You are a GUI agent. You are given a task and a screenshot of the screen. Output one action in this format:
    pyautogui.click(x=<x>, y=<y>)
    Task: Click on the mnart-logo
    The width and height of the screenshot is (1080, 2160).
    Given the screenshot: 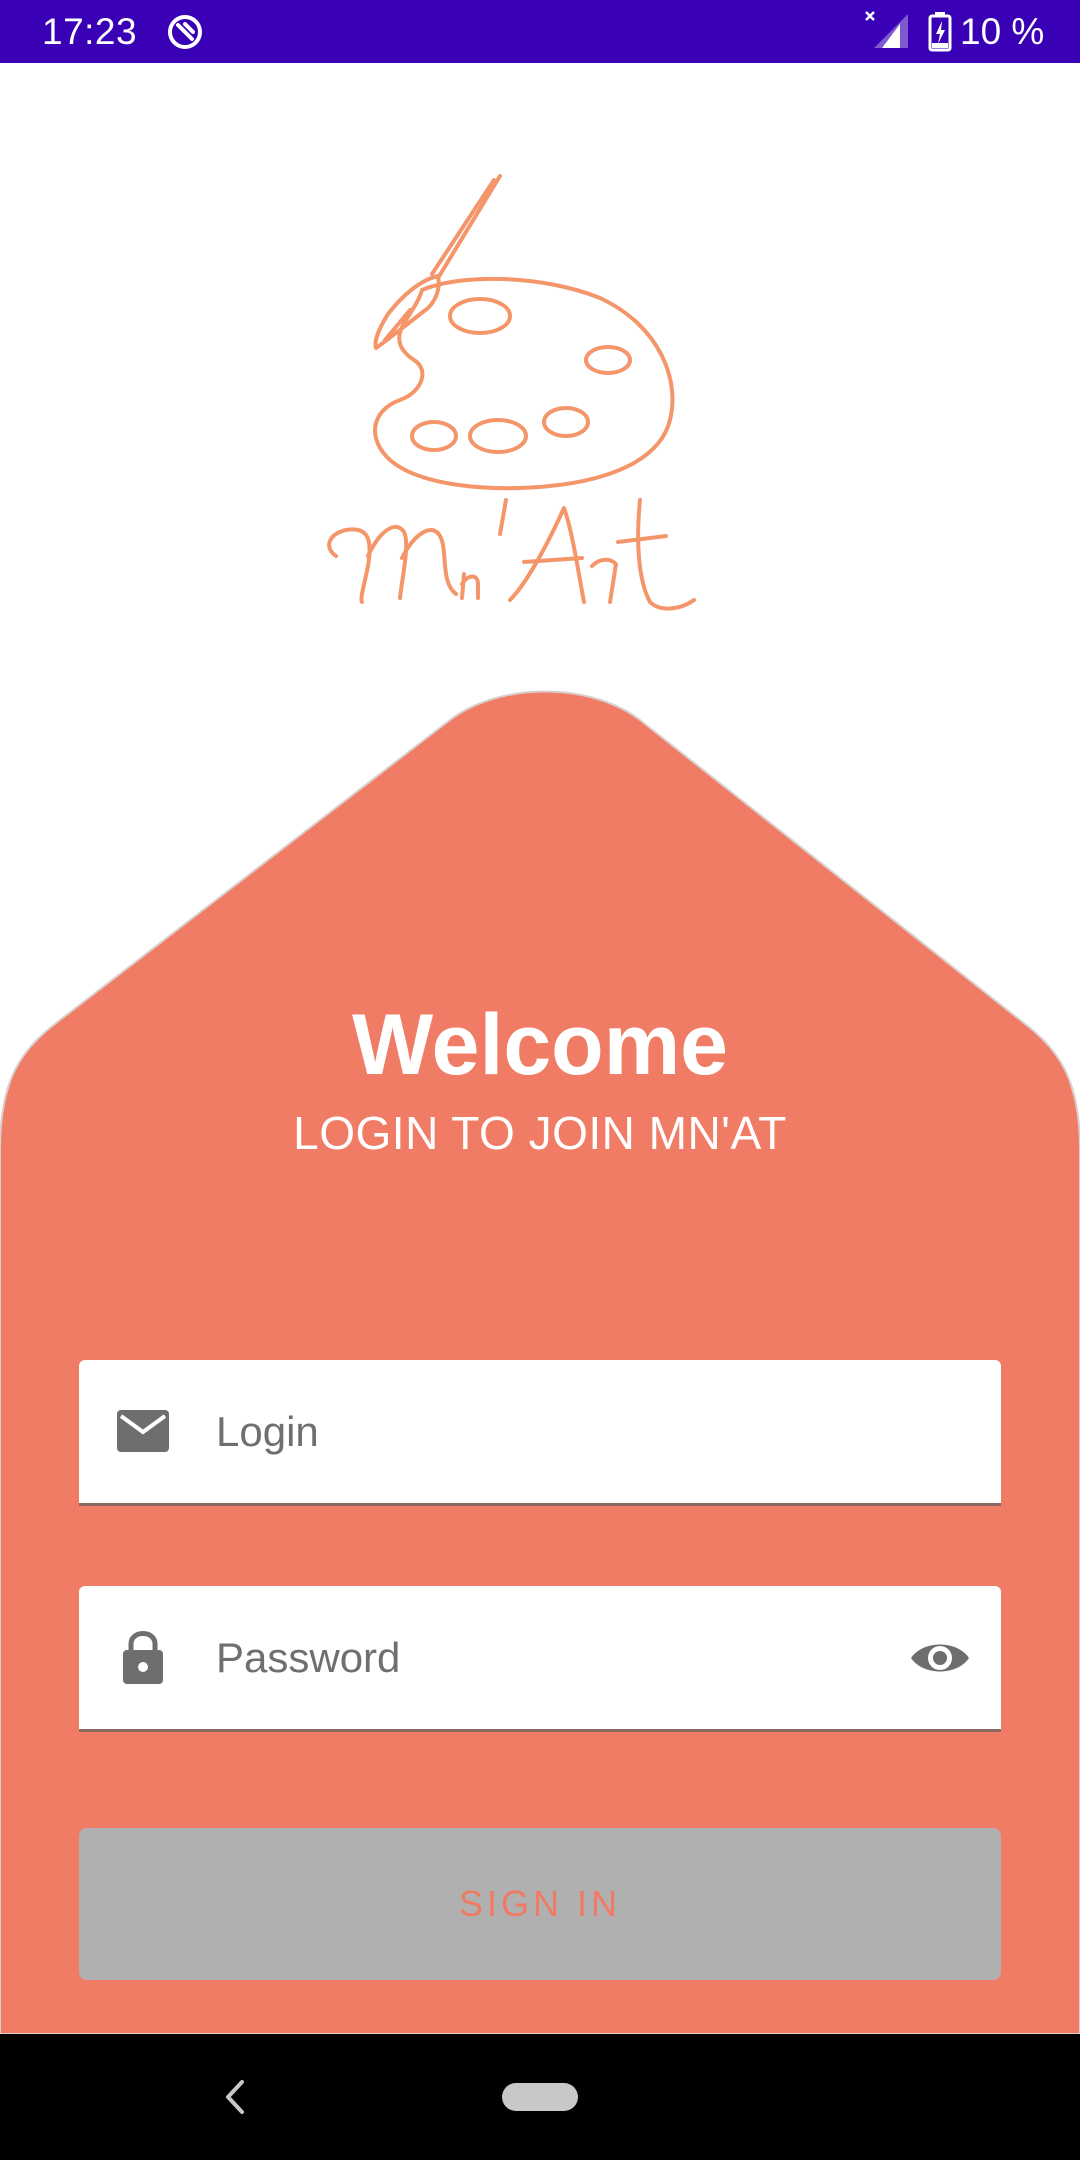 What is the action you would take?
    pyautogui.click(x=511, y=392)
    